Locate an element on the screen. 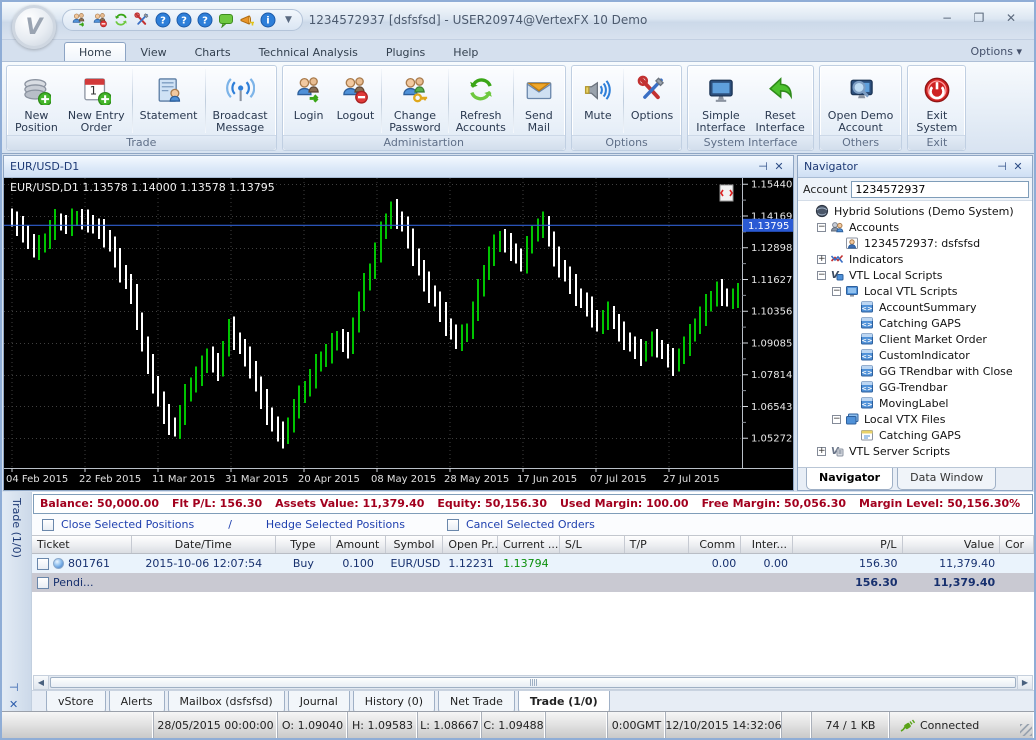 The height and width of the screenshot is (740, 1036). column-header-amount: Amount is located at coordinates (358, 544).